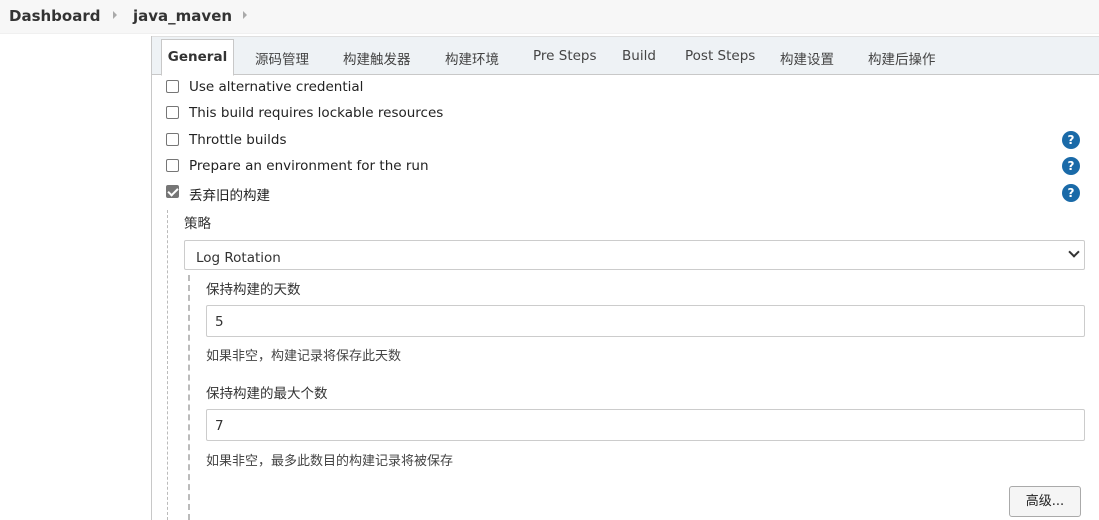  What do you see at coordinates (330, 461) in the screenshot?
I see `max-builds-hint: 如果非空，最多此数目的构建记录将被保存` at bounding box center [330, 461].